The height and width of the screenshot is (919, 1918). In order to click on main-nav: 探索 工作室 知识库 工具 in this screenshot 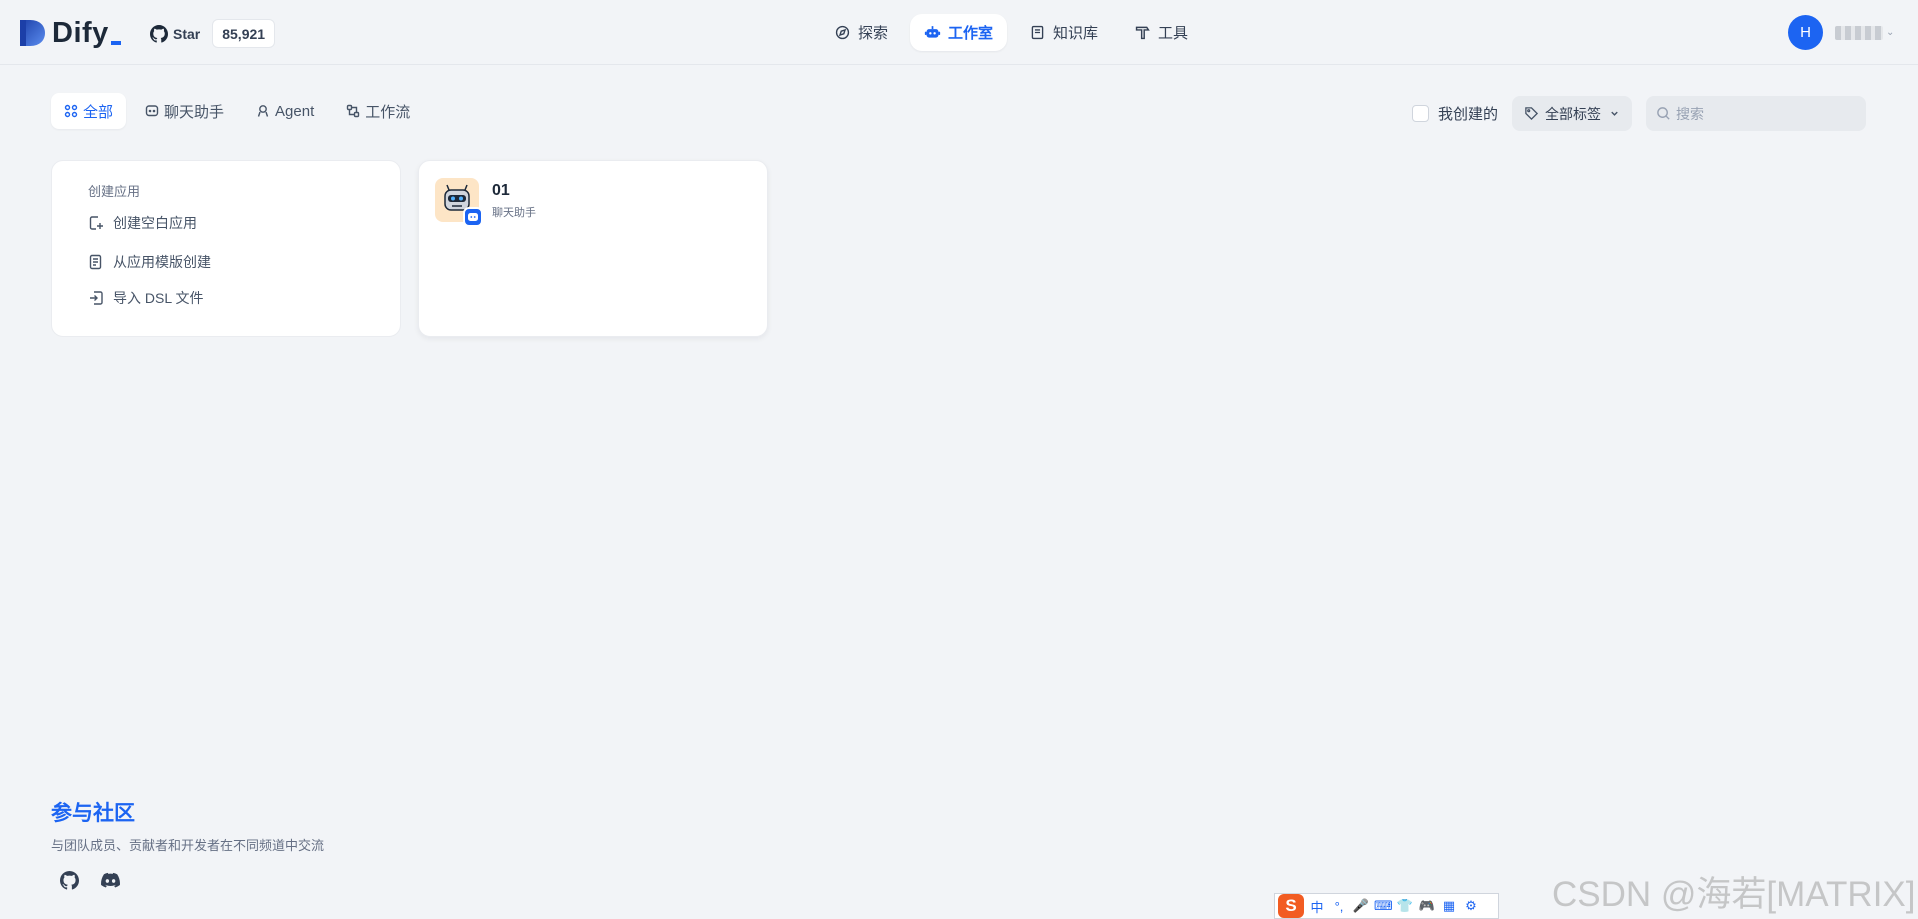, I will do `click(1011, 33)`.